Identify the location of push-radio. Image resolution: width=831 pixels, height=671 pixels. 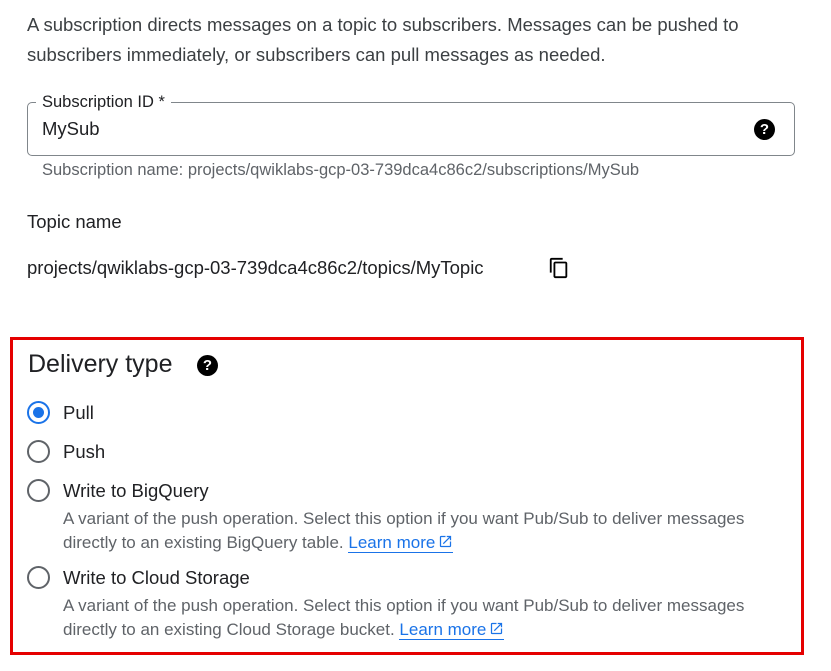
(38, 451).